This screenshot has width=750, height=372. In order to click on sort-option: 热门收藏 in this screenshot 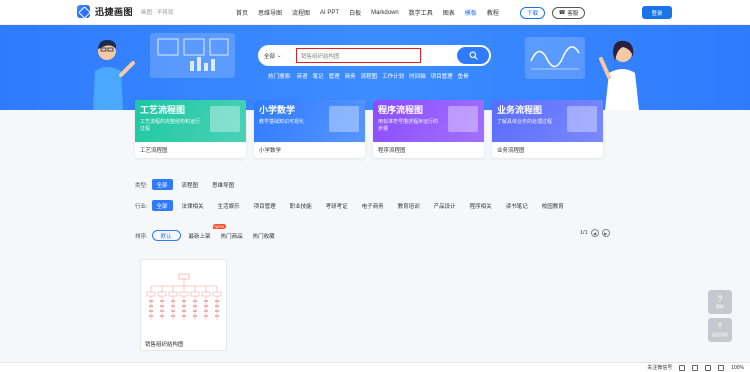, I will do `click(264, 235)`.